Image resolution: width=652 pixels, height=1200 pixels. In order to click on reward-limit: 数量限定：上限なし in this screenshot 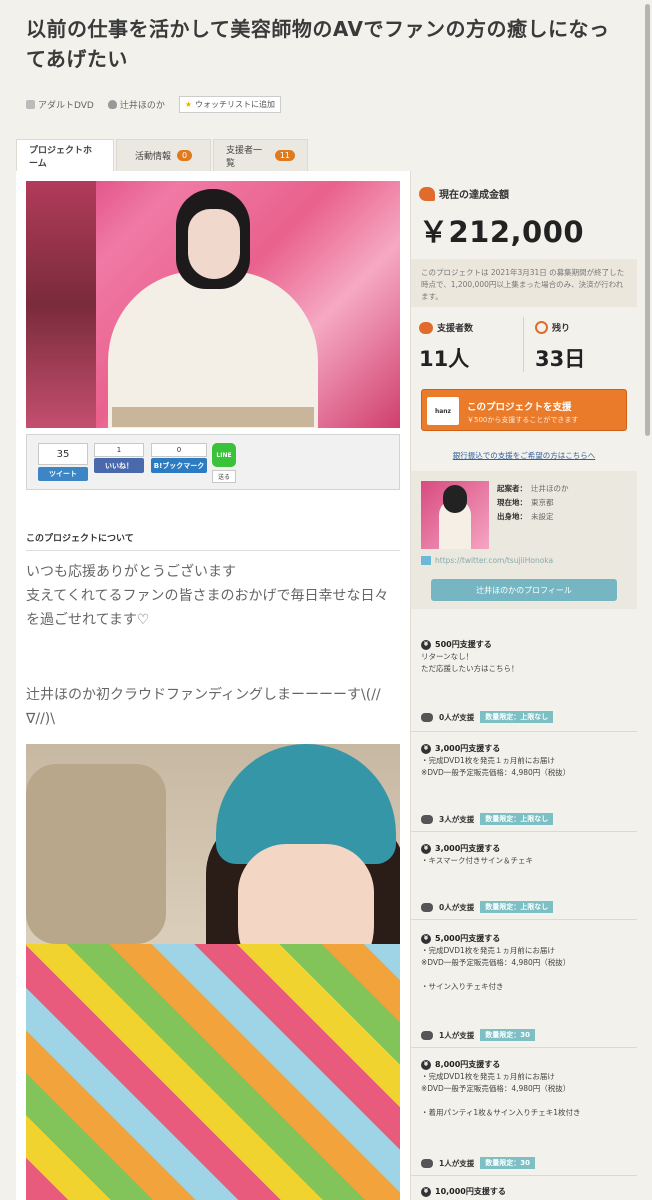, I will do `click(517, 907)`.